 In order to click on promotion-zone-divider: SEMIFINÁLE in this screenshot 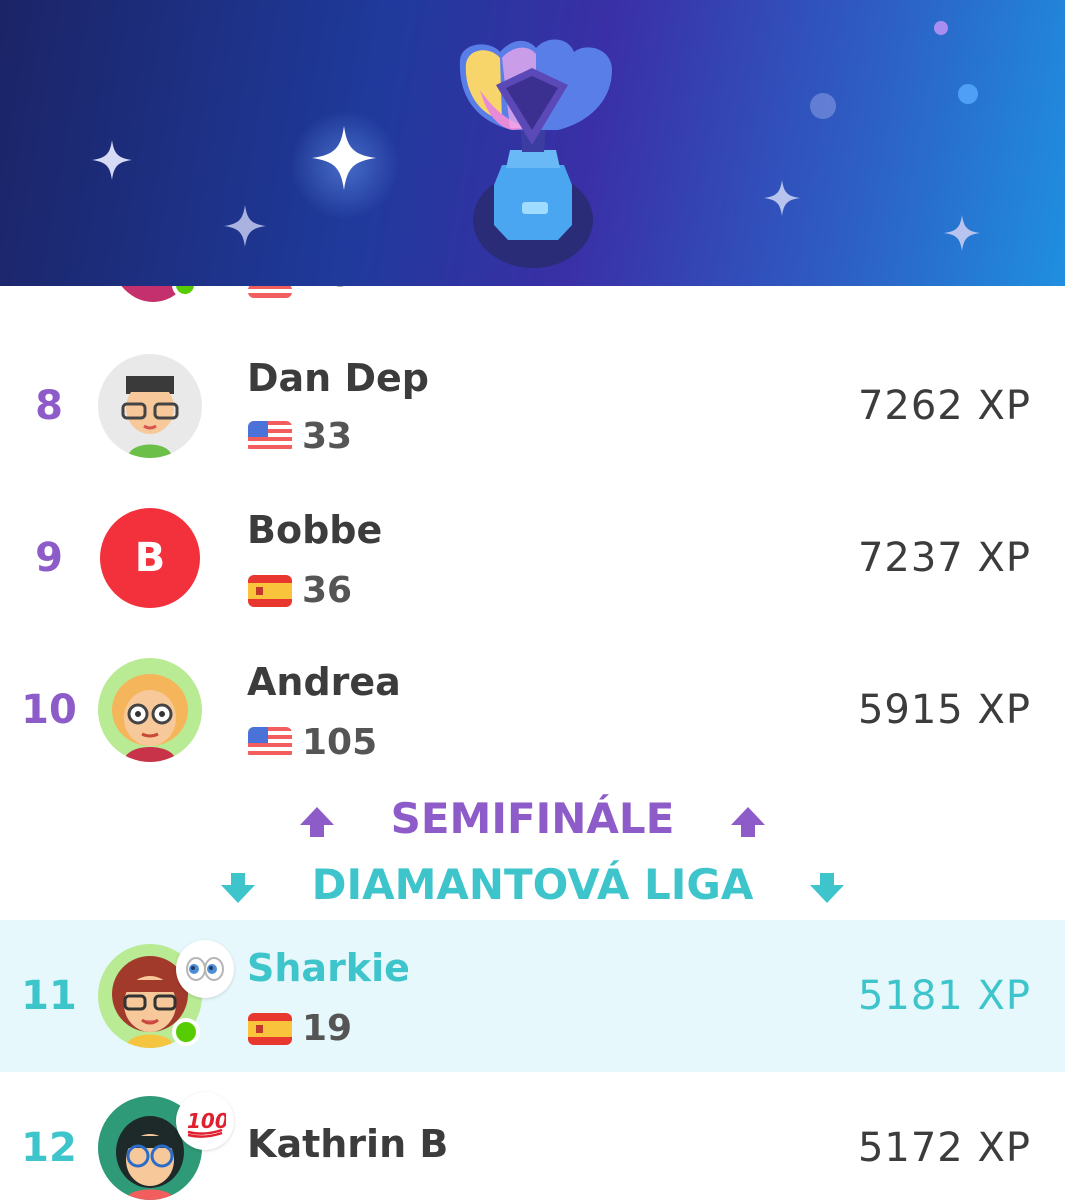, I will do `click(532, 818)`.